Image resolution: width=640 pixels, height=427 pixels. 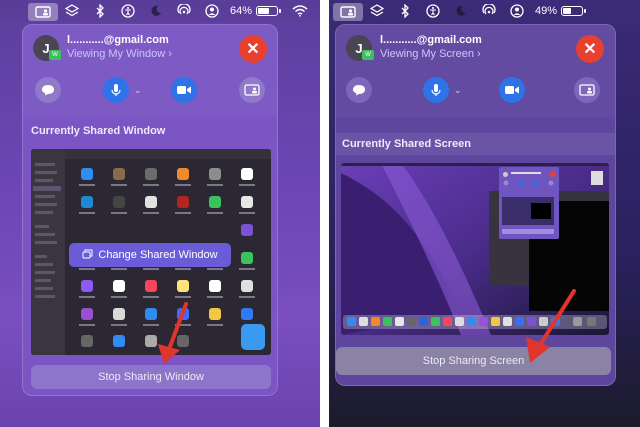 What do you see at coordinates (98, 131) in the screenshot?
I see `section-title: Currently Shared Window` at bounding box center [98, 131].